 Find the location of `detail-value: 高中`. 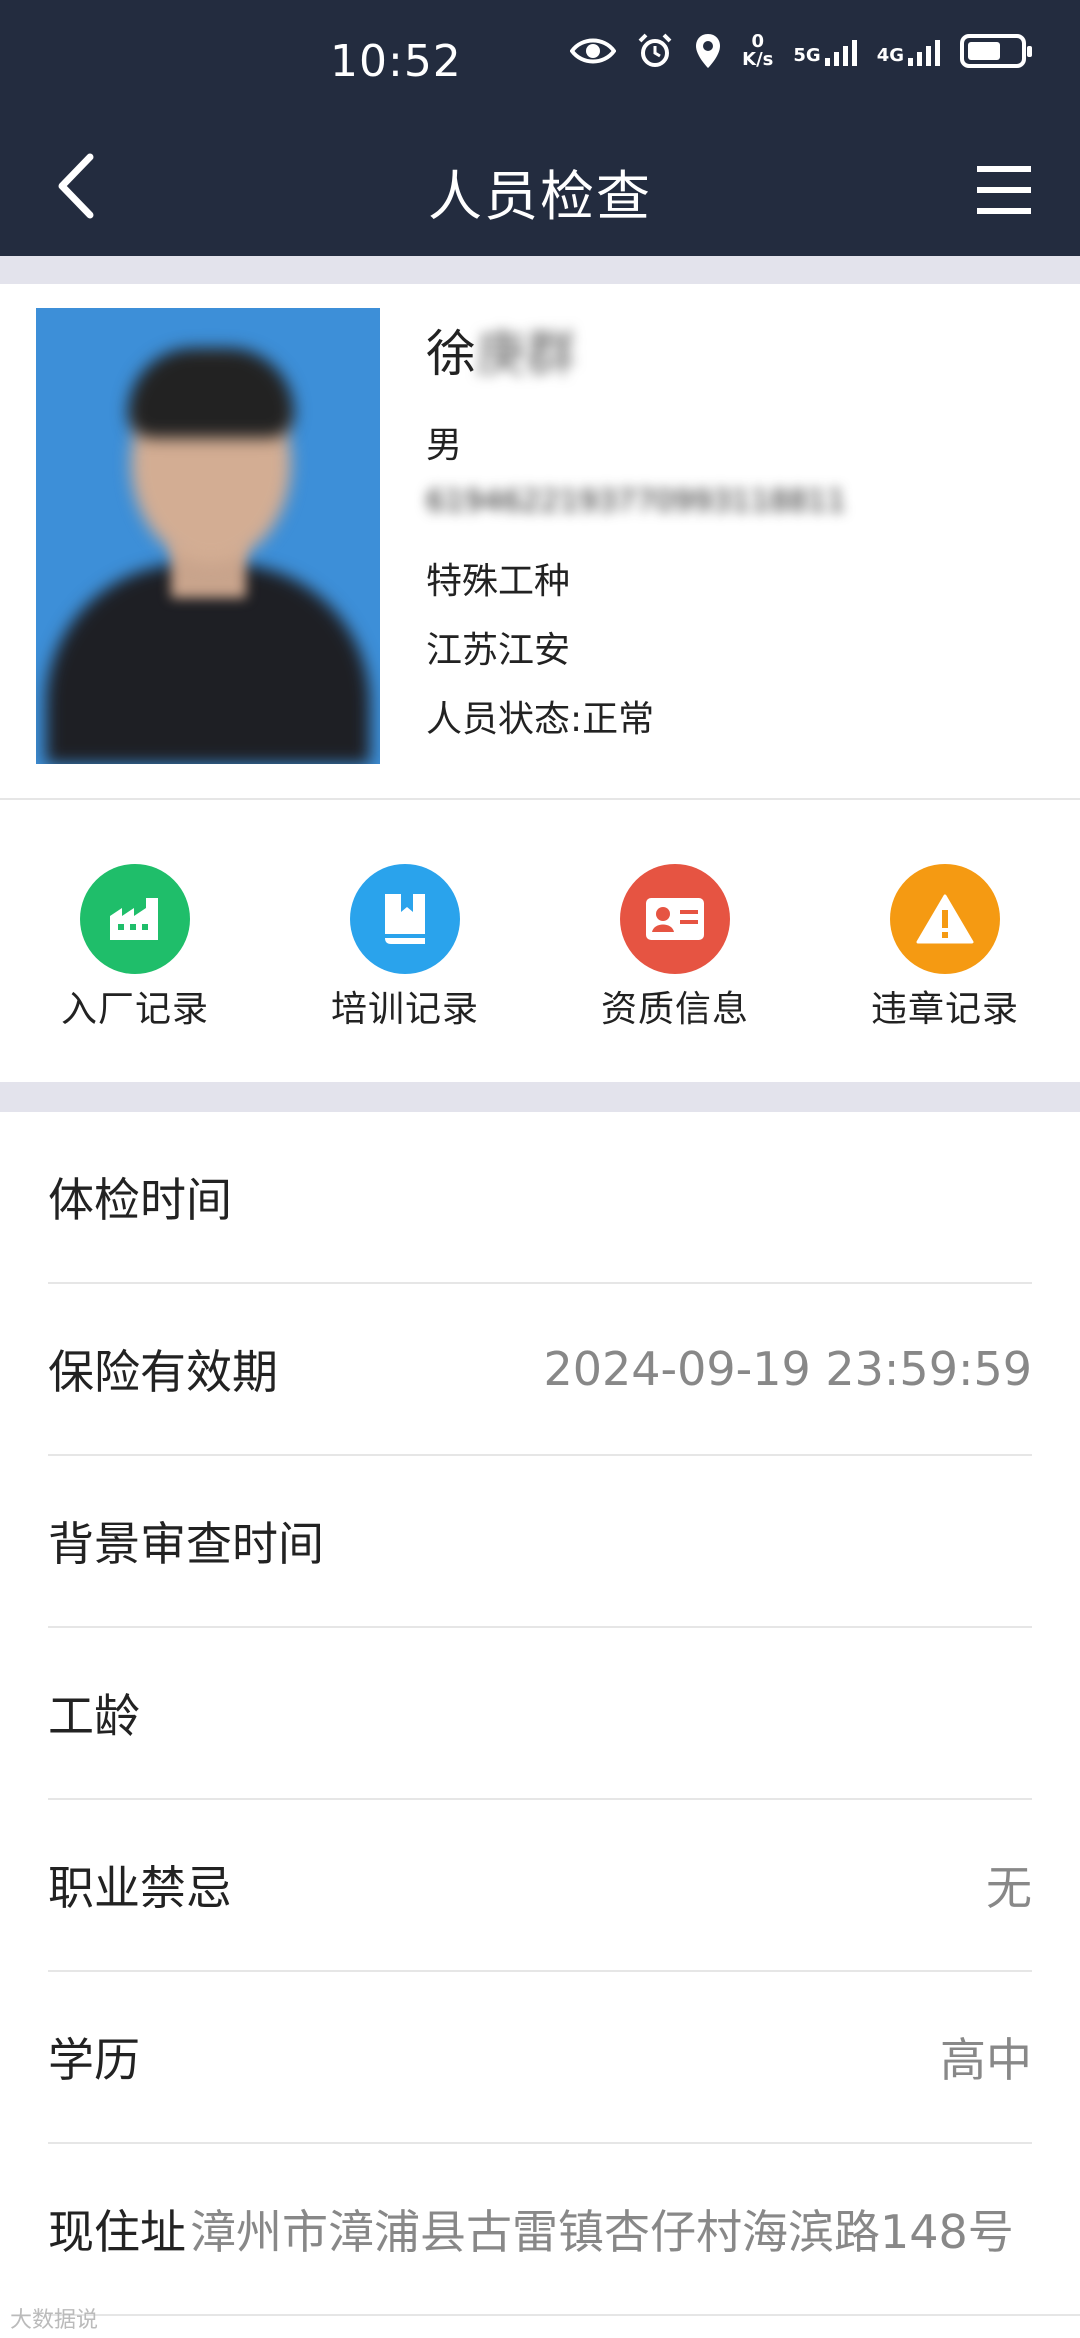

detail-value: 高中 is located at coordinates (986, 2060).